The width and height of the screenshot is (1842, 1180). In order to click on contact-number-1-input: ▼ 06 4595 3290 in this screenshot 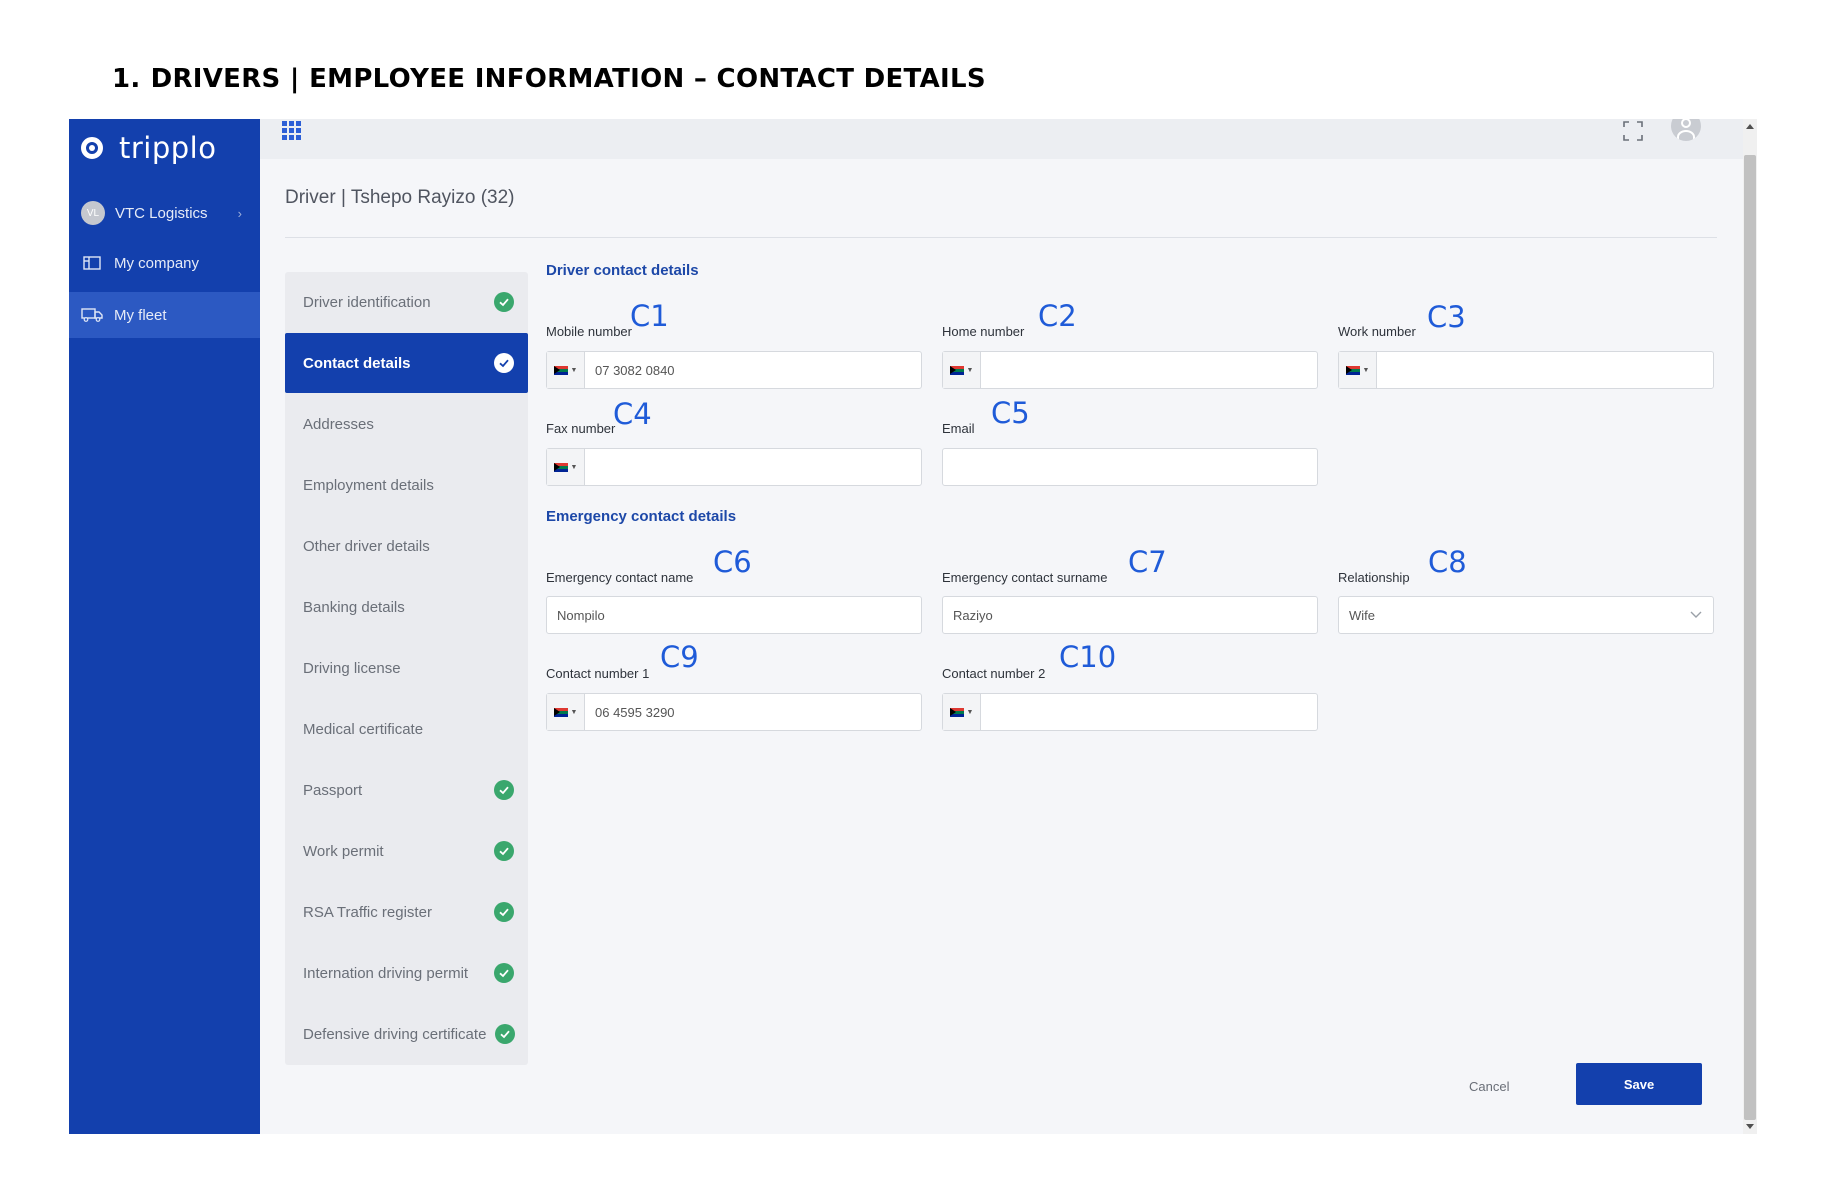, I will do `click(734, 712)`.